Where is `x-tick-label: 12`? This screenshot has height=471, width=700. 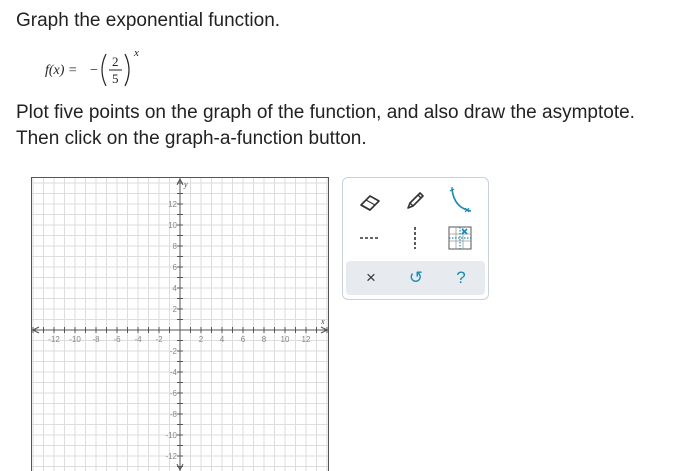
x-tick-label: 12 is located at coordinates (306, 339).